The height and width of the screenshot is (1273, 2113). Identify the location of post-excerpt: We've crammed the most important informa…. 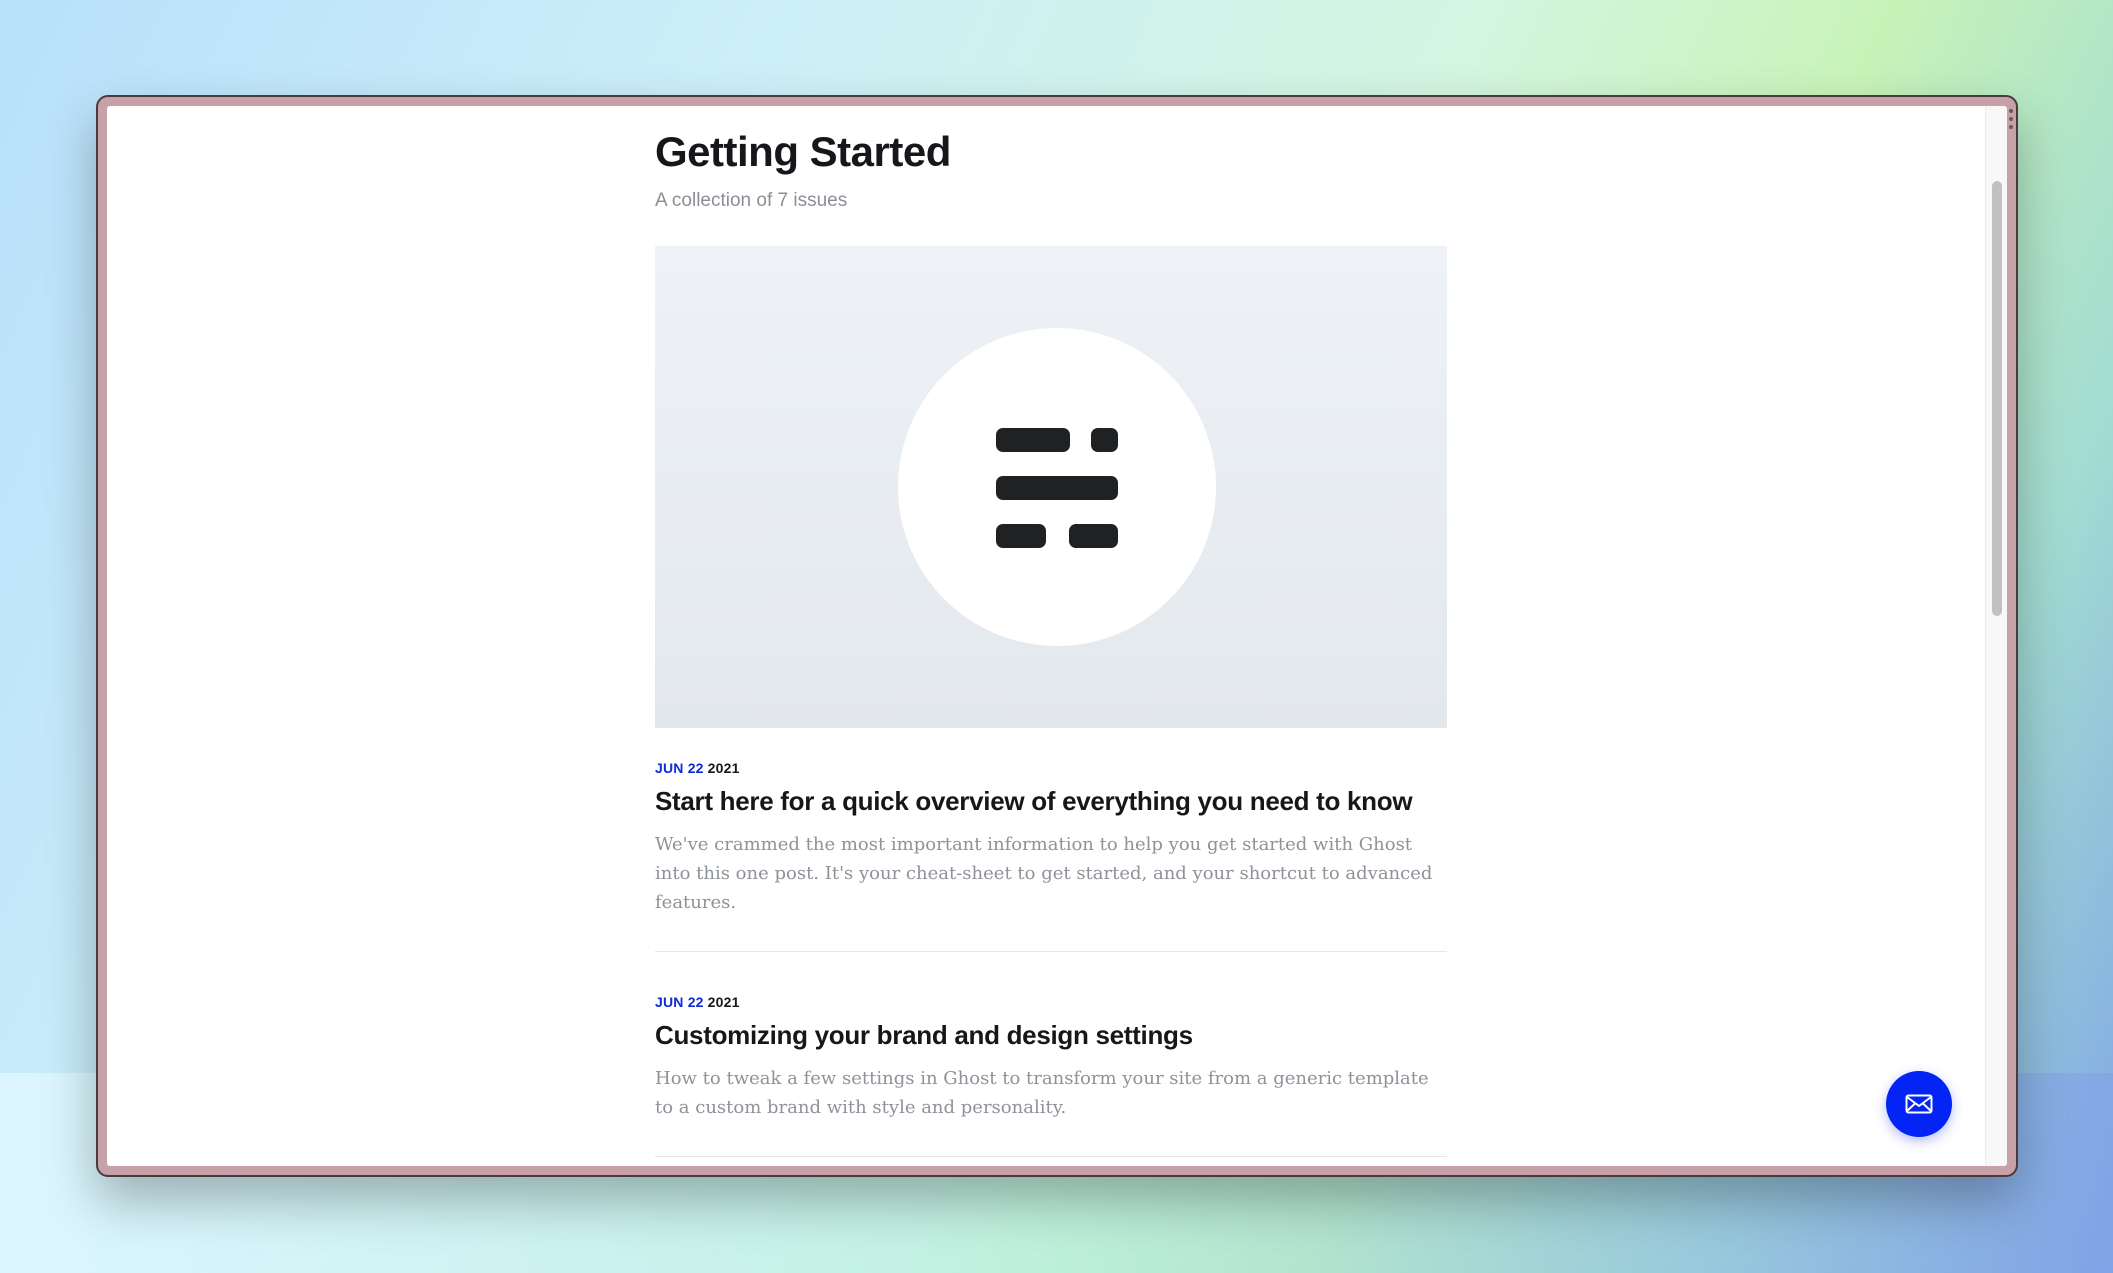
(1044, 873).